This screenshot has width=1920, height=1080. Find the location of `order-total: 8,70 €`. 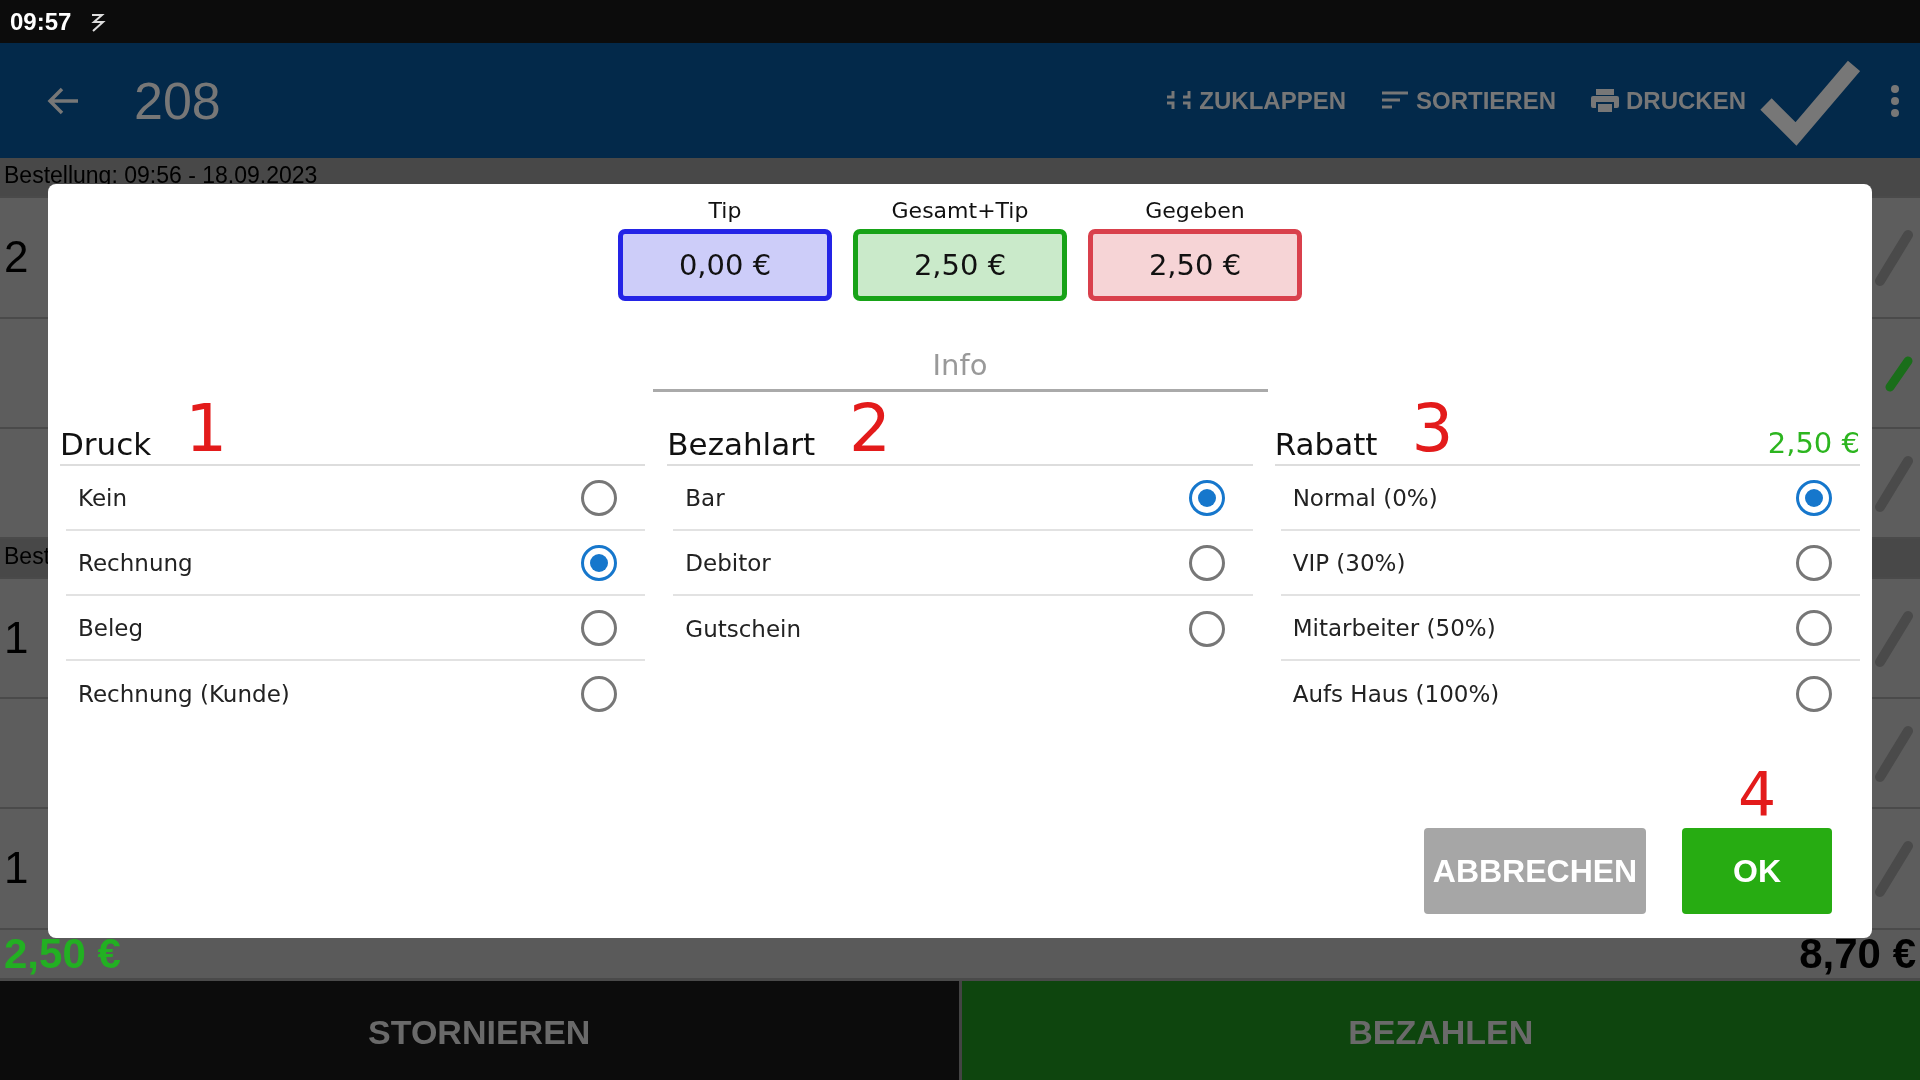

order-total: 8,70 € is located at coordinates (1857, 953).